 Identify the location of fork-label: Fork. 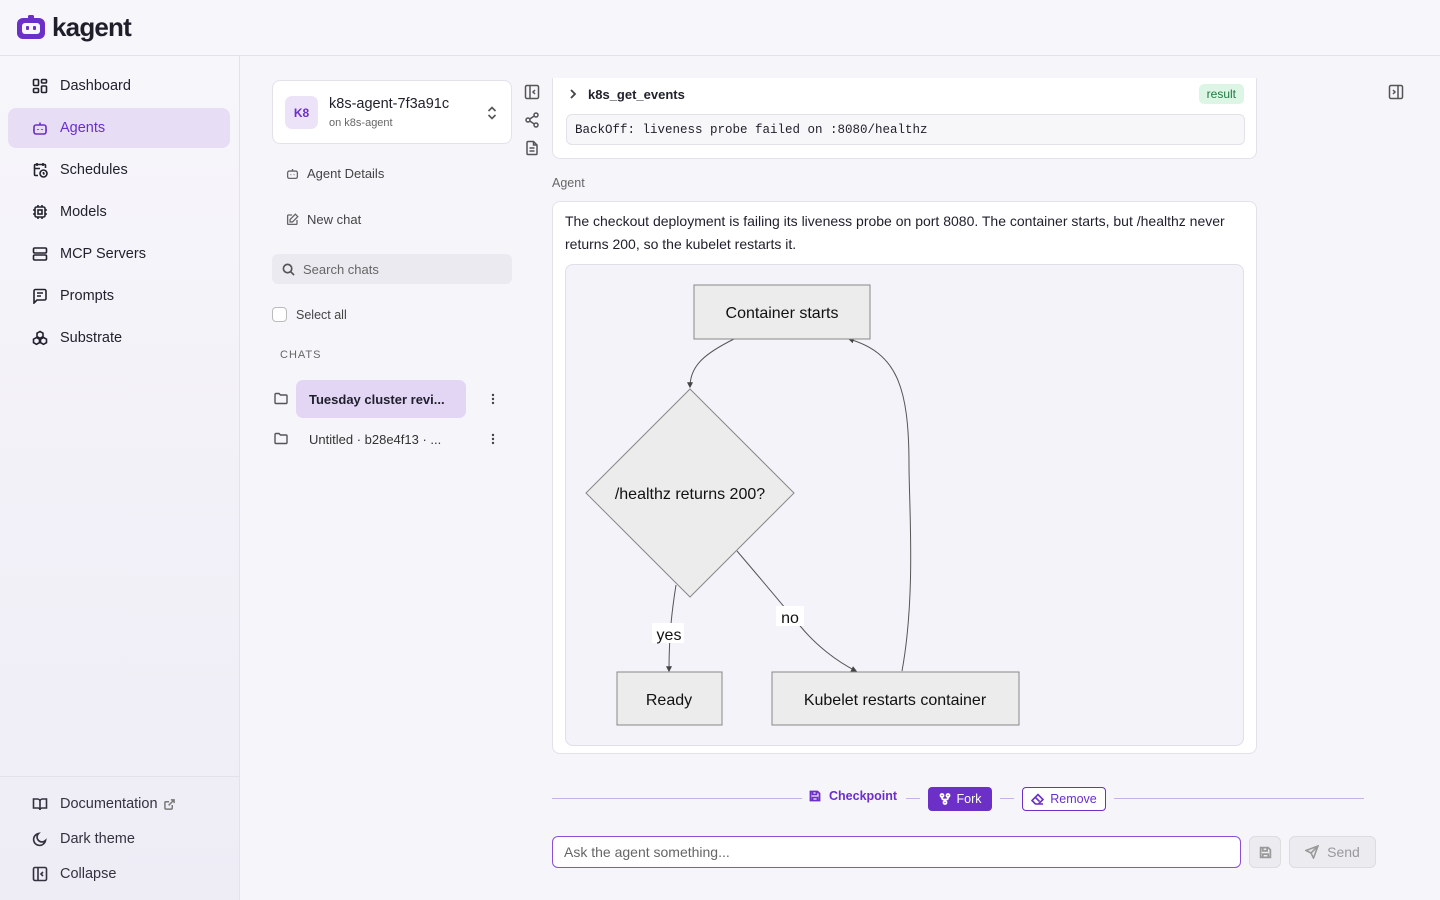
(969, 799).